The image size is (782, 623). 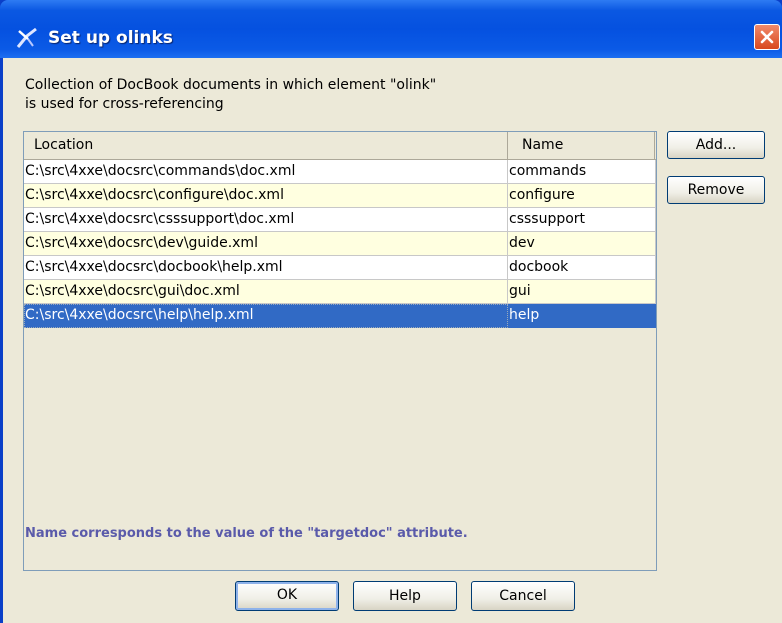 What do you see at coordinates (266, 196) in the screenshot?
I see `location-cell: C:\src\4xxe\docsrc\configure\doc.xml` at bounding box center [266, 196].